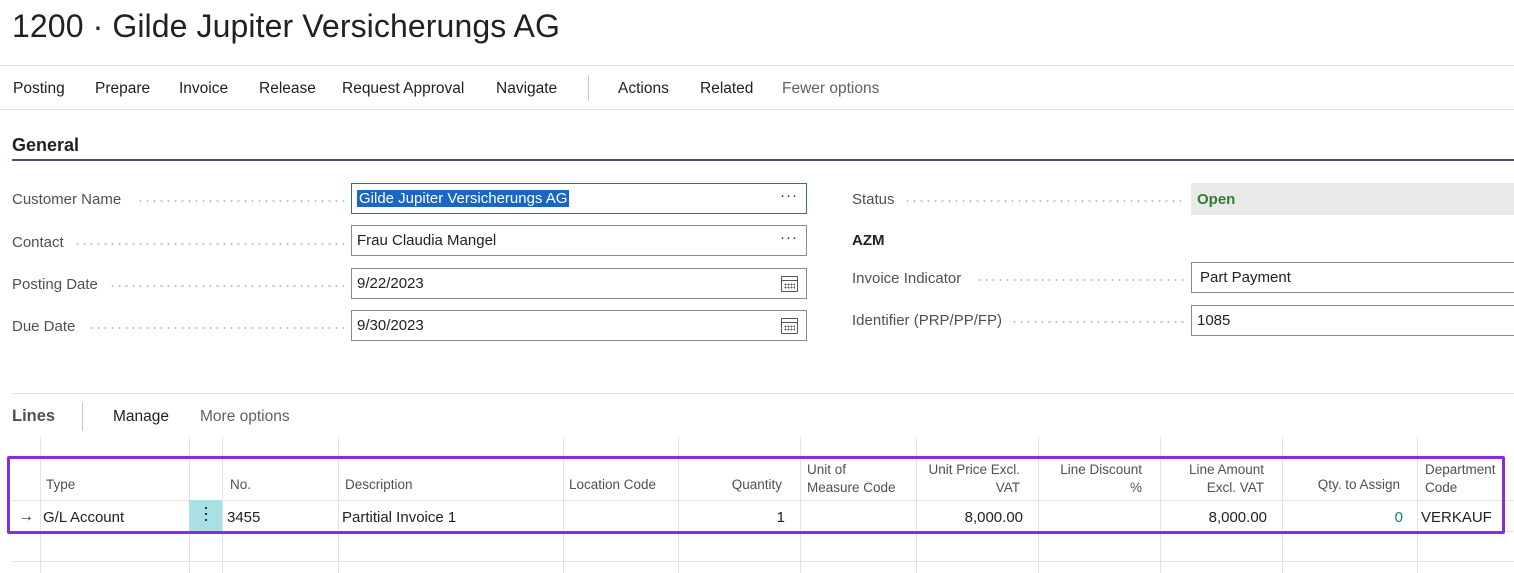 This screenshot has width=1514, height=573. Describe the element at coordinates (1216, 199) in the screenshot. I see `status-value: Open` at that location.